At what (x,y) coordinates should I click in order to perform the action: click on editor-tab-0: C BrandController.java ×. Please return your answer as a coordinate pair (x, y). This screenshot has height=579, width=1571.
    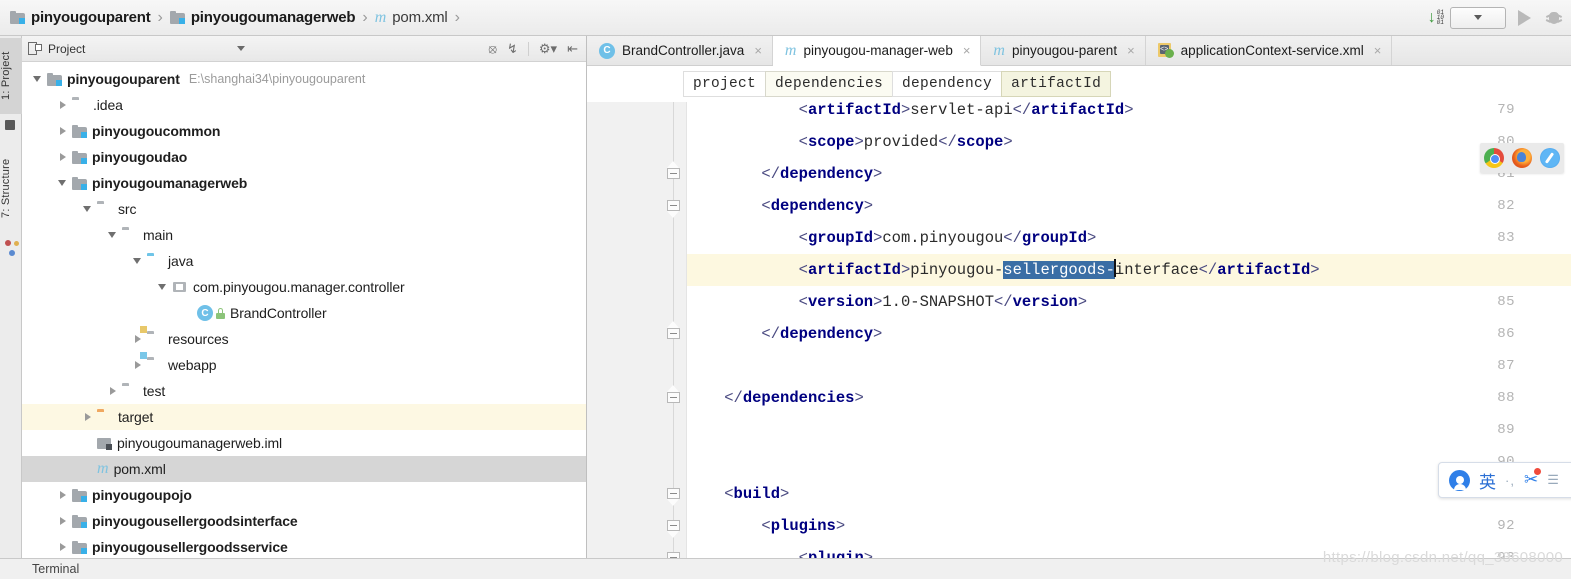
    Looking at the image, I should click on (680, 50).